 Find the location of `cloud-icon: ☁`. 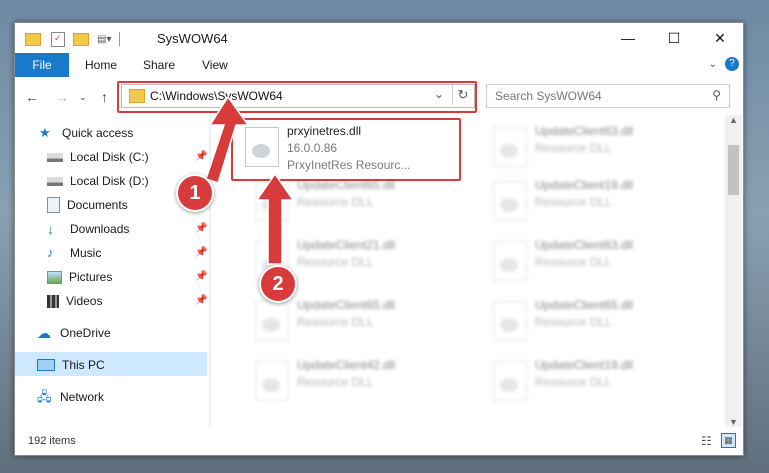

cloud-icon: ☁ is located at coordinates (44, 333).